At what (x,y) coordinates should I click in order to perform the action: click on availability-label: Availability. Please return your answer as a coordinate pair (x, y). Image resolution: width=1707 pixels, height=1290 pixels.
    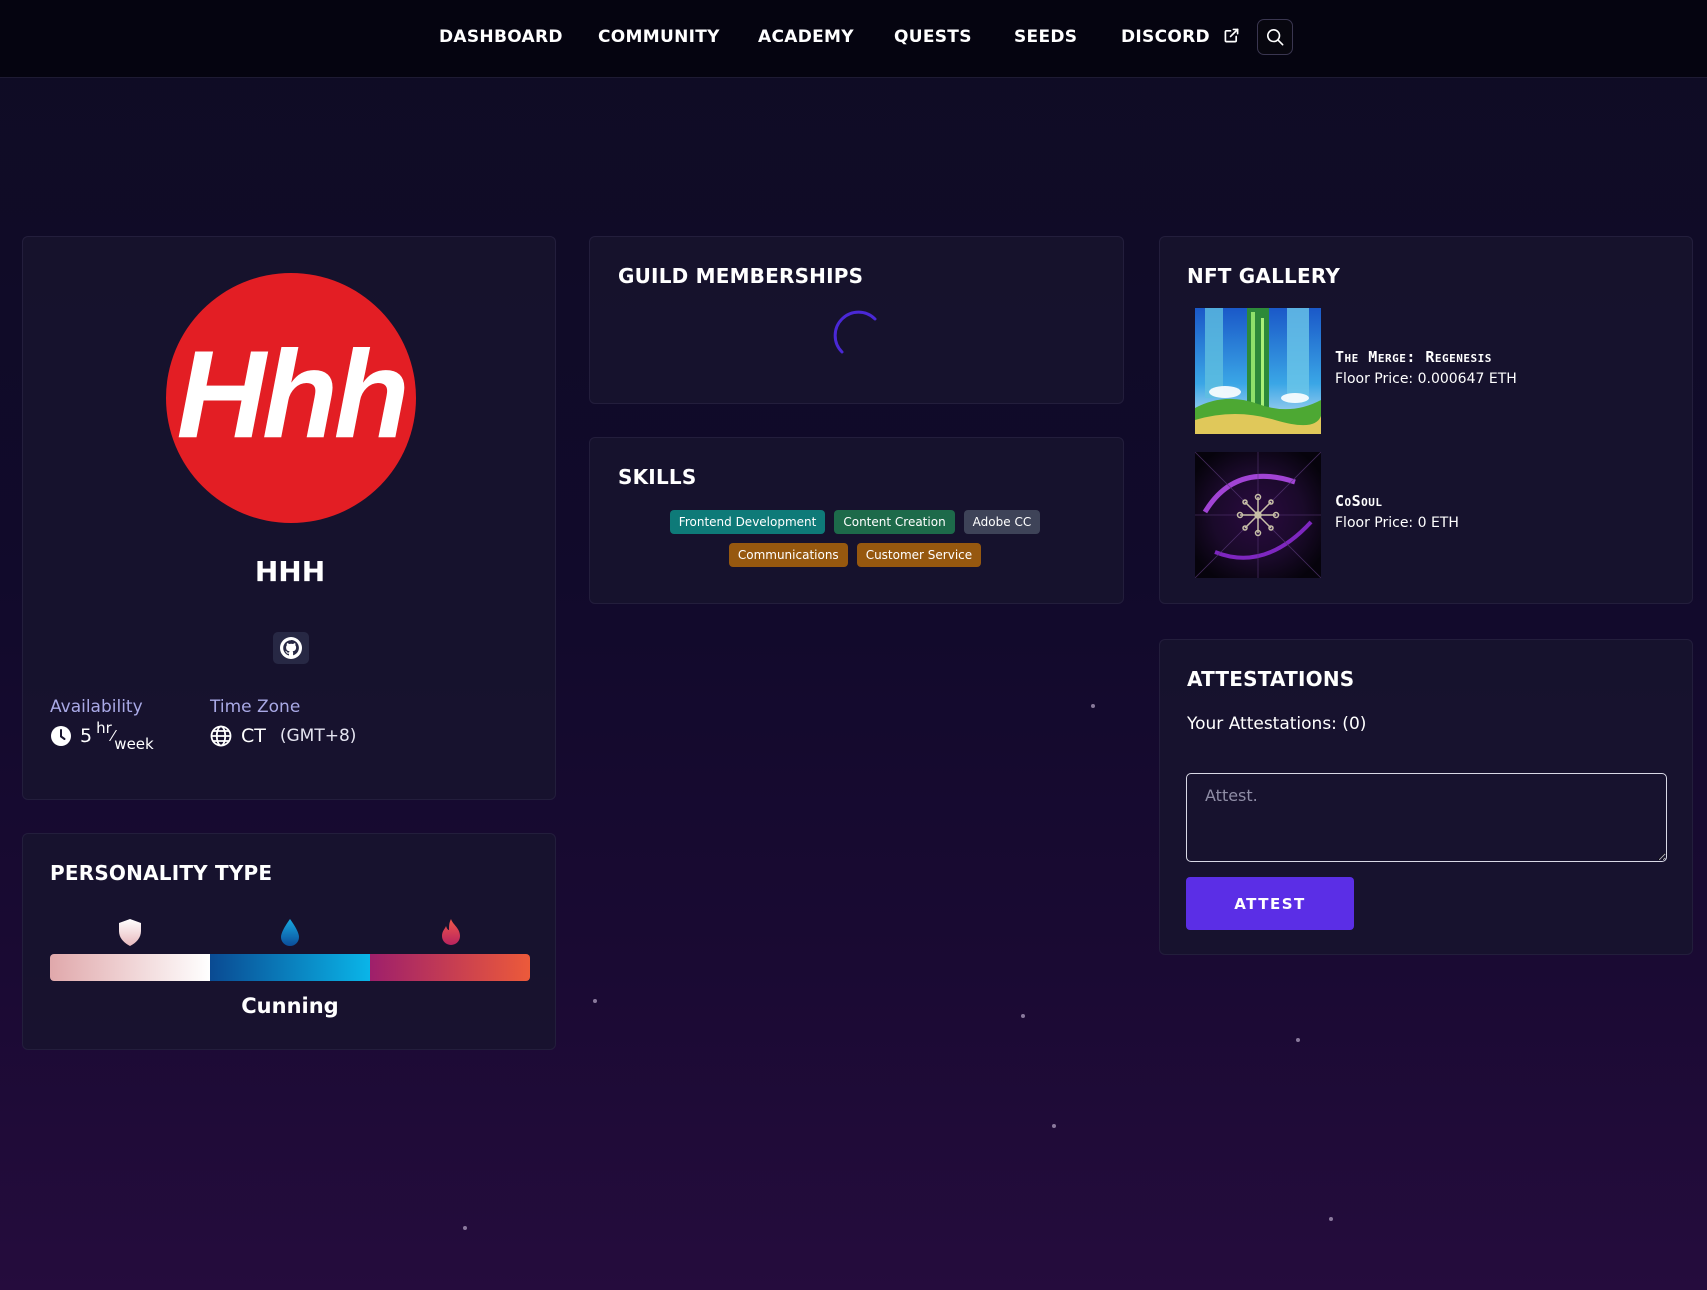
    Looking at the image, I should click on (96, 707).